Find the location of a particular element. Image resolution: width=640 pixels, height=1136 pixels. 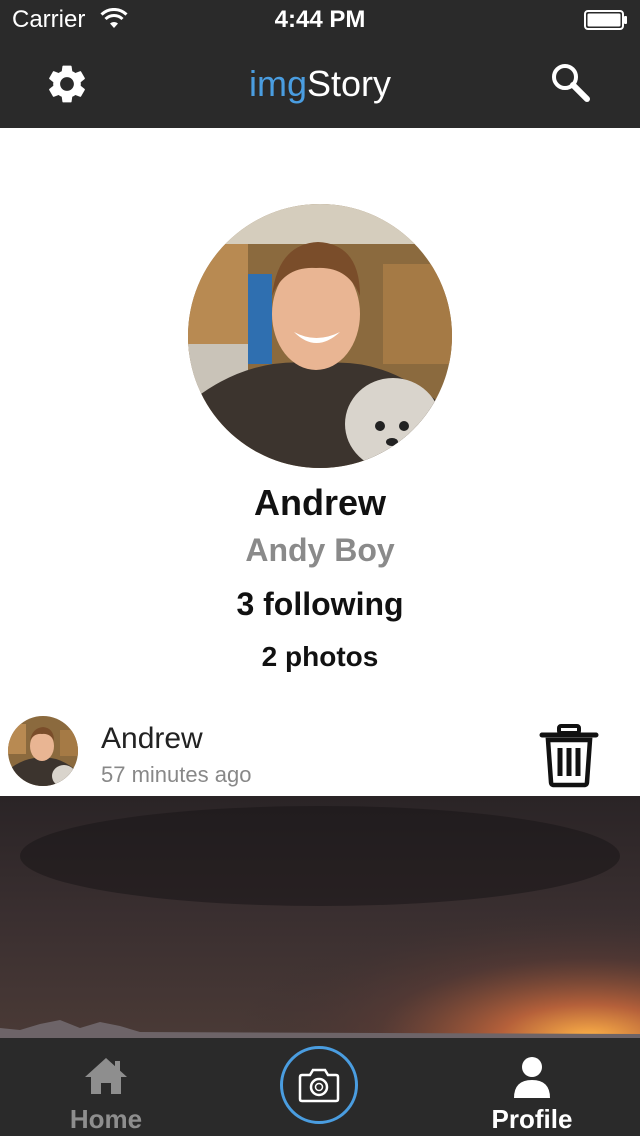

profile-name: Andrew is located at coordinates (319, 502).